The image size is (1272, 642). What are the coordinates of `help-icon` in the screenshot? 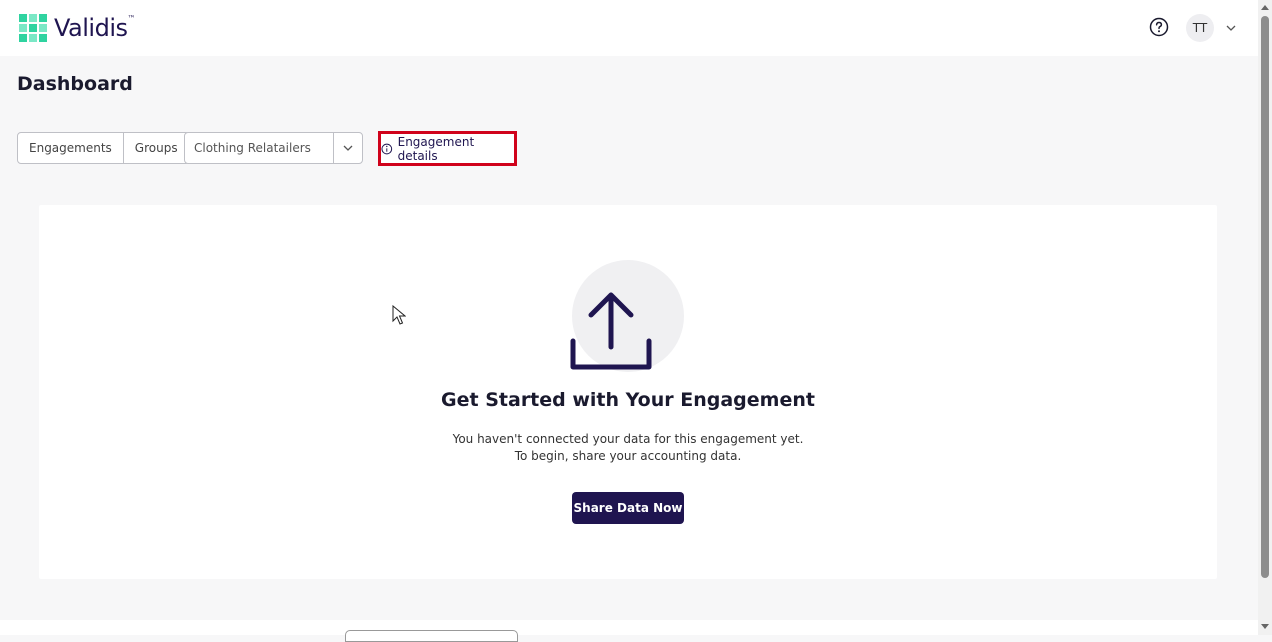 It's located at (1159, 27).